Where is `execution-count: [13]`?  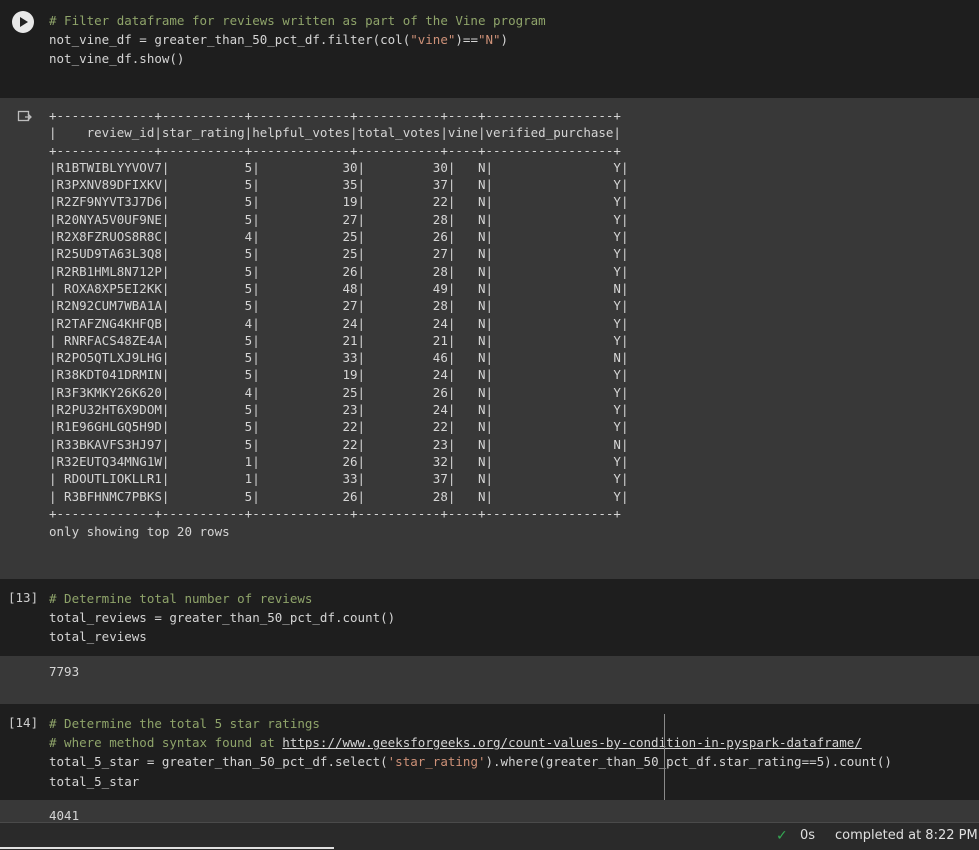
execution-count: [13] is located at coordinates (23, 597).